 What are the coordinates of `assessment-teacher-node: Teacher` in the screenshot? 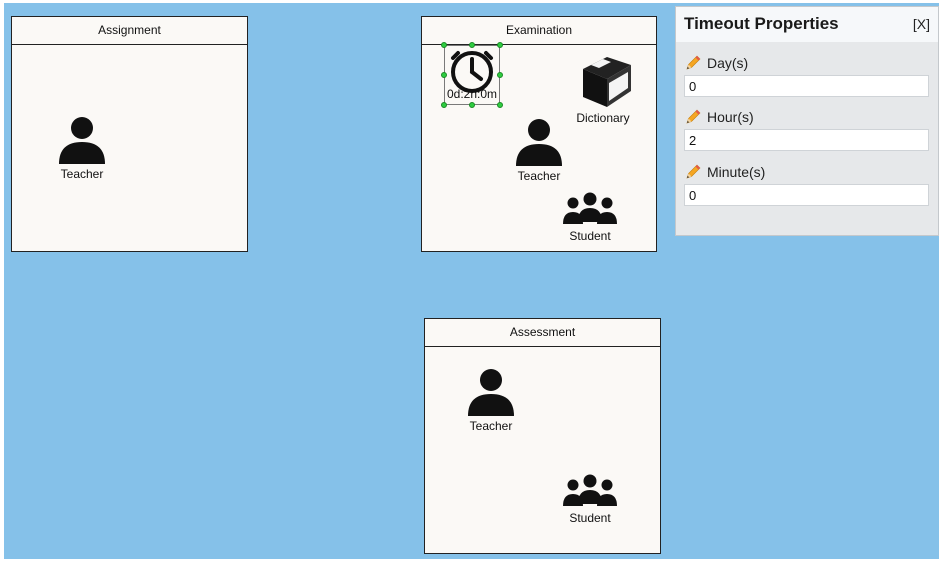 It's located at (491, 400).